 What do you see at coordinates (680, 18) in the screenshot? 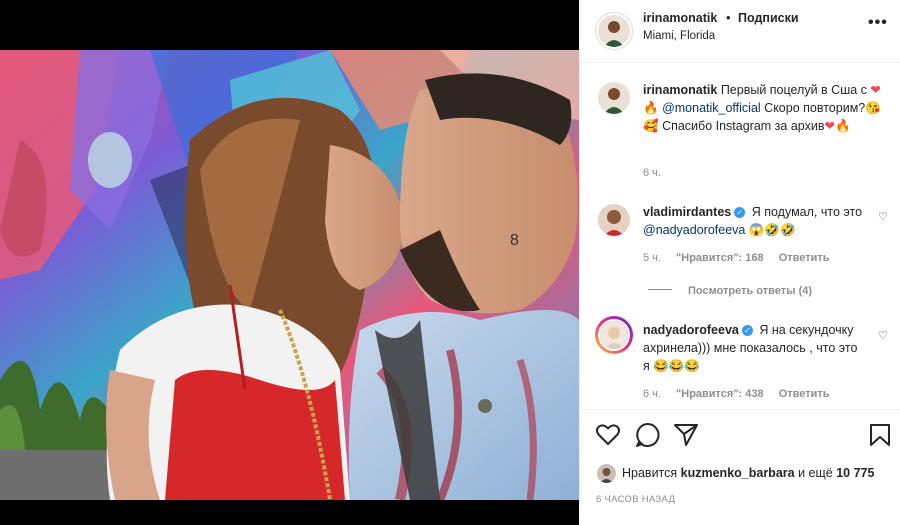
I see `author-username: irinamonatik` at bounding box center [680, 18].